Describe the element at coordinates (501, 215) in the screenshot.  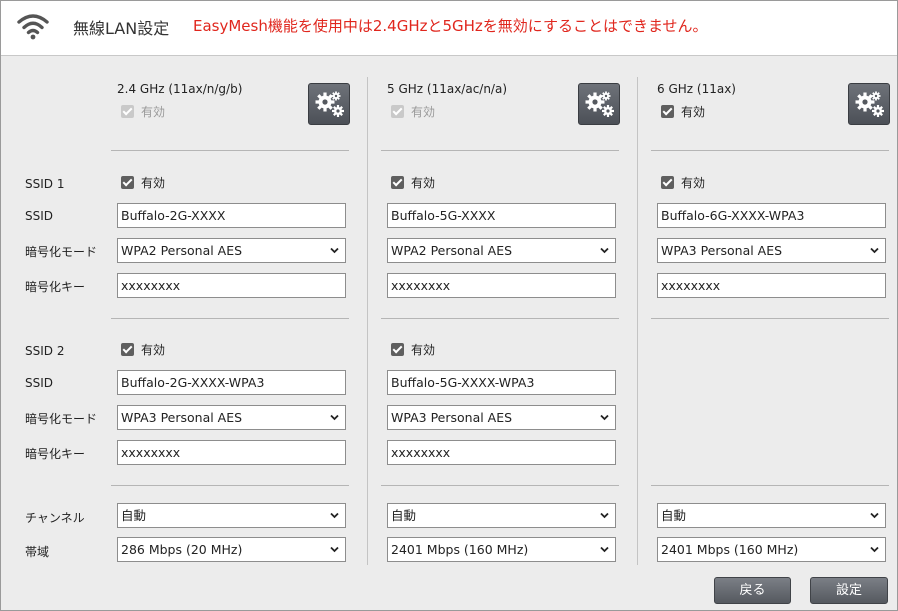
I see `ssid1-name-input-5g: Buffalo-5G-XXXX` at that location.